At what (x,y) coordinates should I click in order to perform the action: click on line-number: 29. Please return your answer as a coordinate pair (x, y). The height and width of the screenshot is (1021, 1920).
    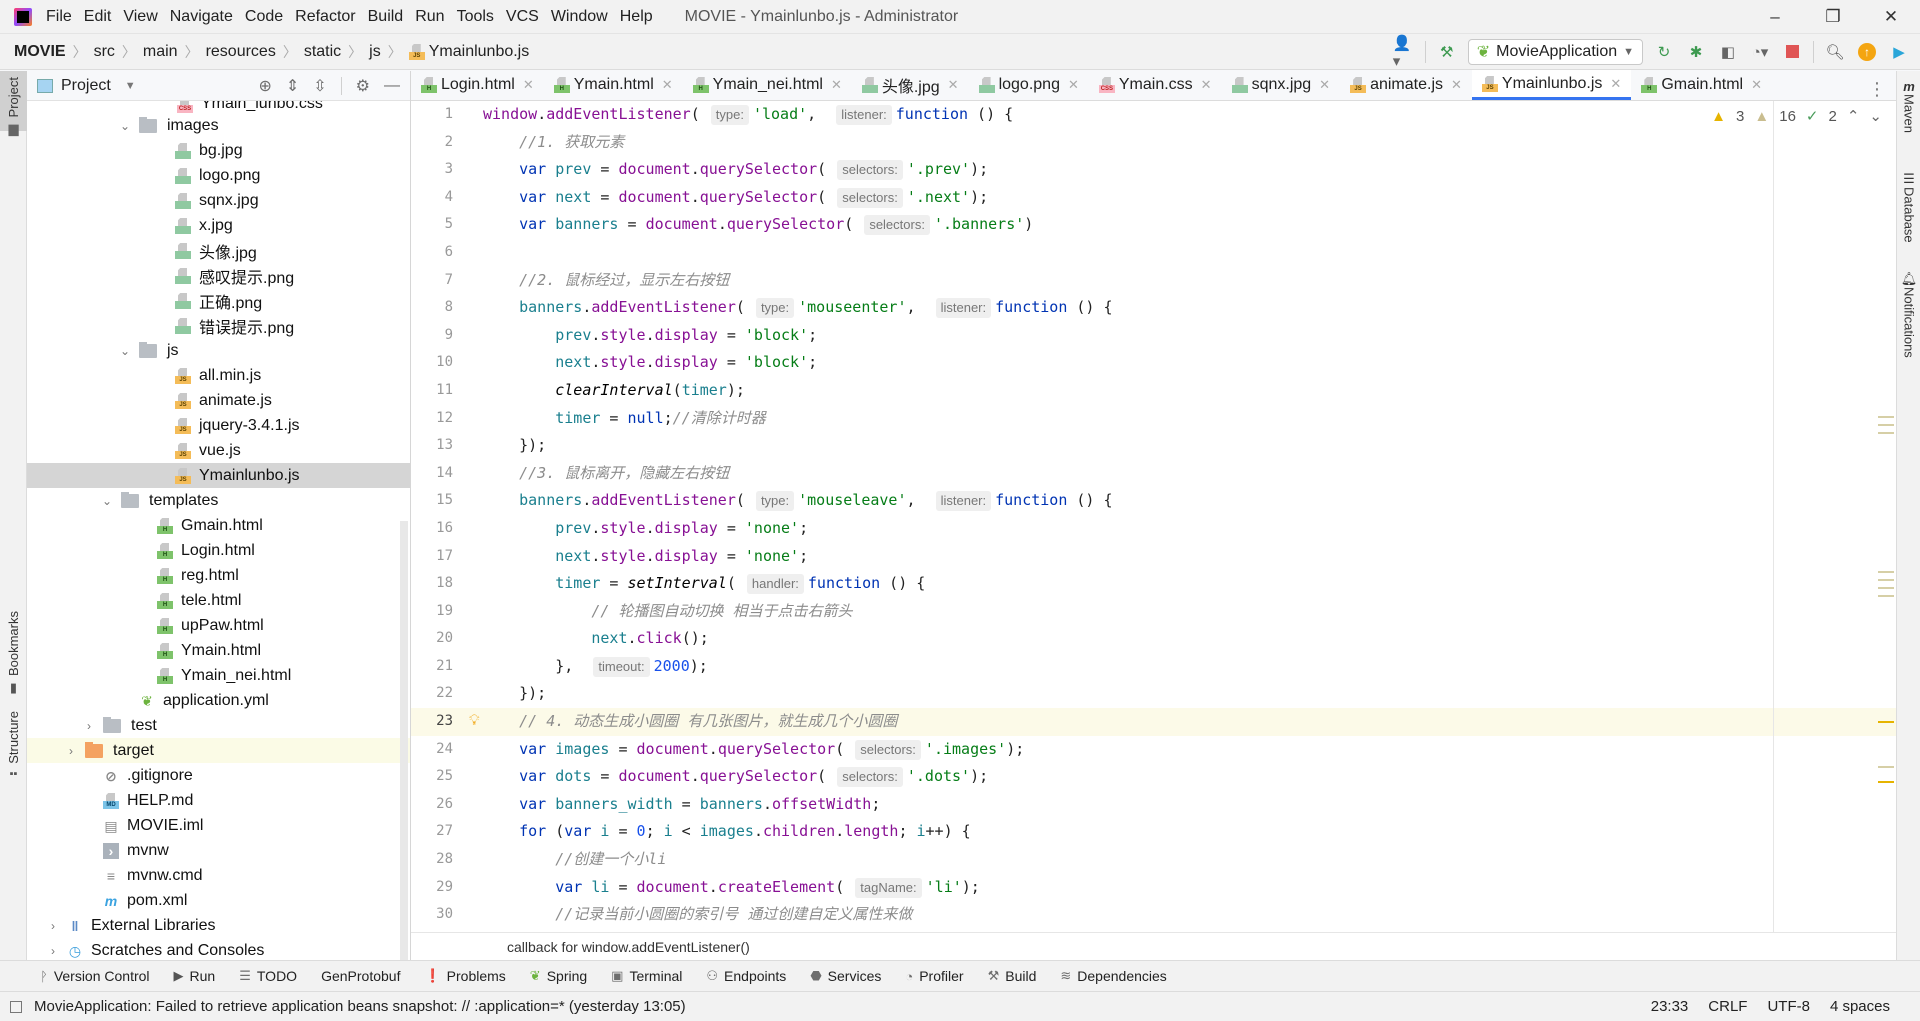
    Looking at the image, I should click on (447, 888).